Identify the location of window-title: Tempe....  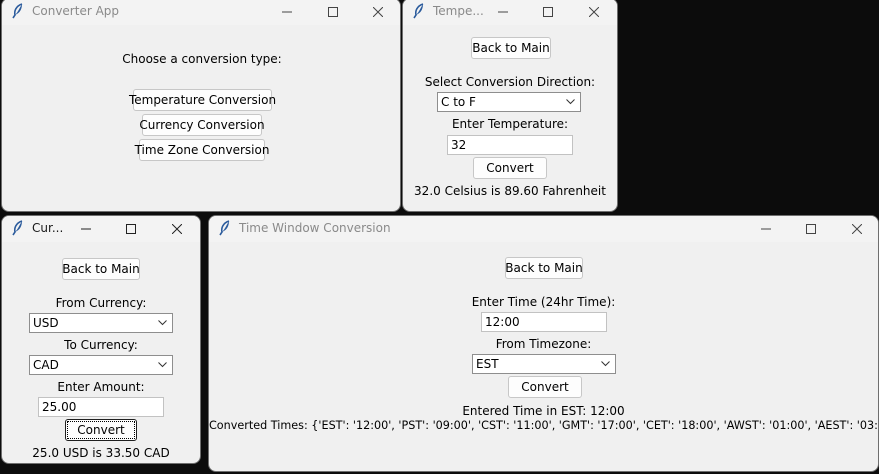
(458, 11).